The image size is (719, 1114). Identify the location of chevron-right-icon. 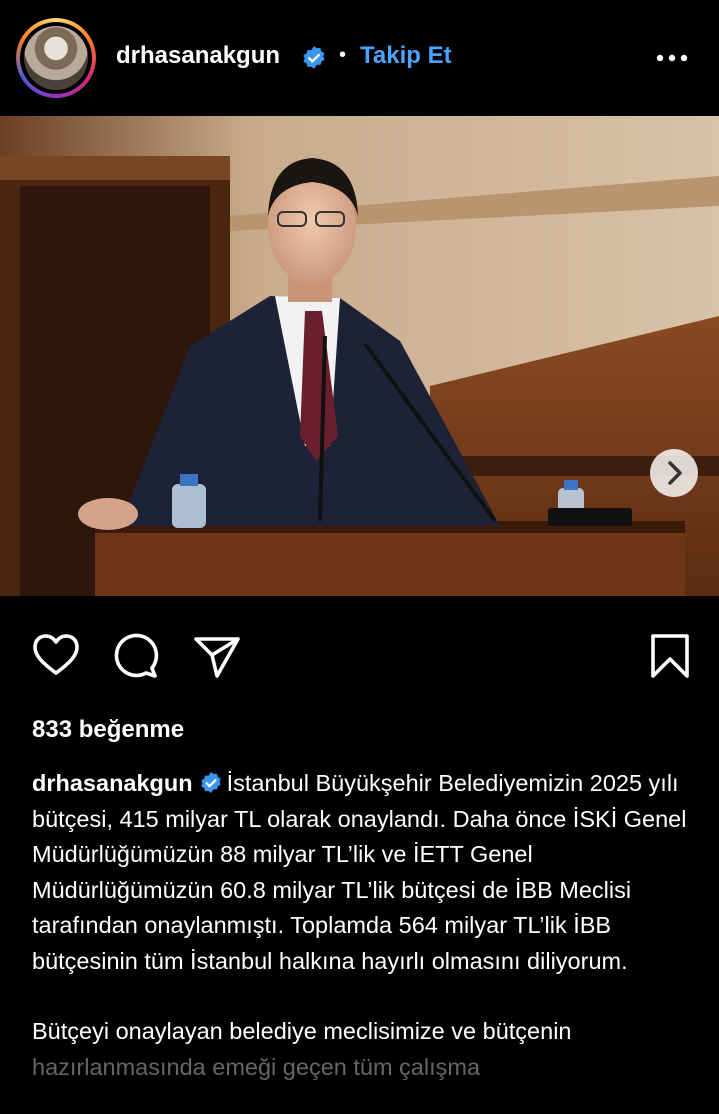
(675, 473).